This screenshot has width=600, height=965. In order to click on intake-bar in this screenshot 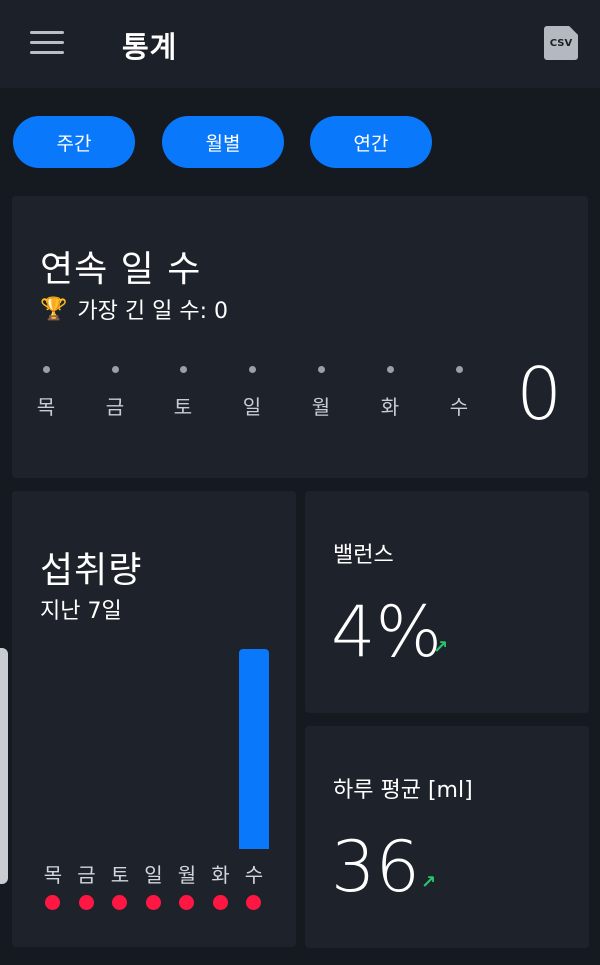, I will do `click(254, 749)`.